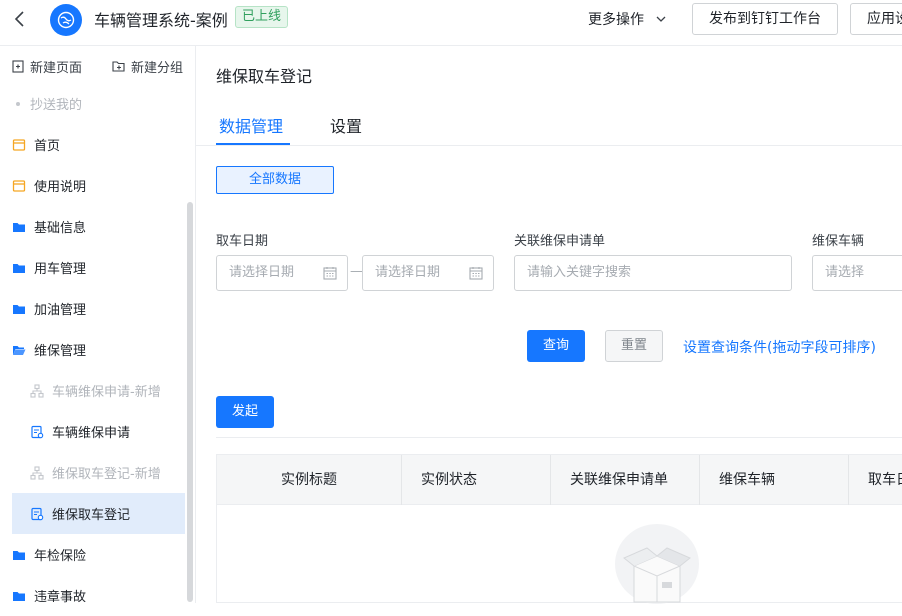 This screenshot has width=902, height=616. Describe the element at coordinates (19, 350) in the screenshot. I see `folder-open-icon` at that location.